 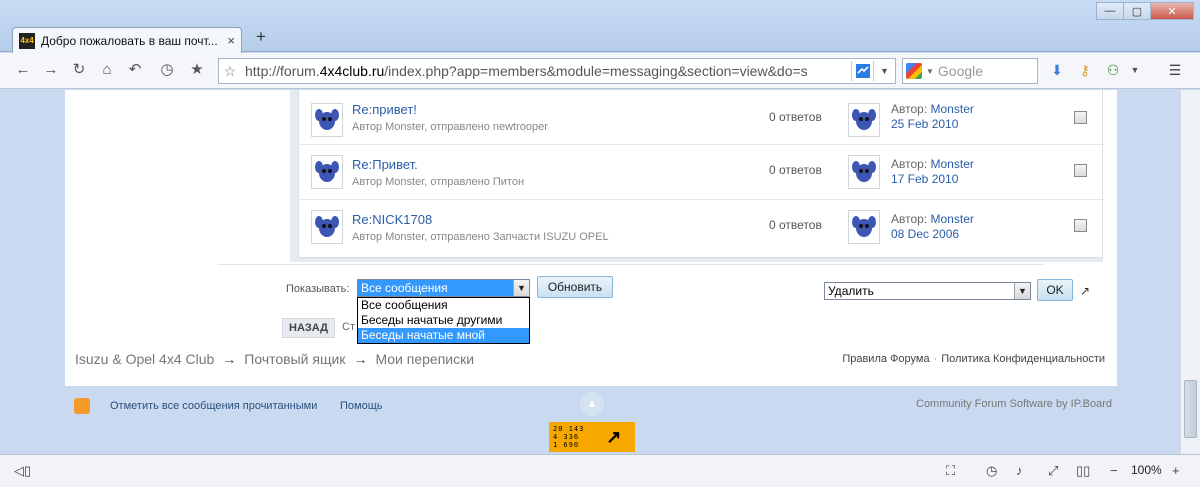 I want to click on message-date: 08 Dec 2006, so click(x=925, y=234).